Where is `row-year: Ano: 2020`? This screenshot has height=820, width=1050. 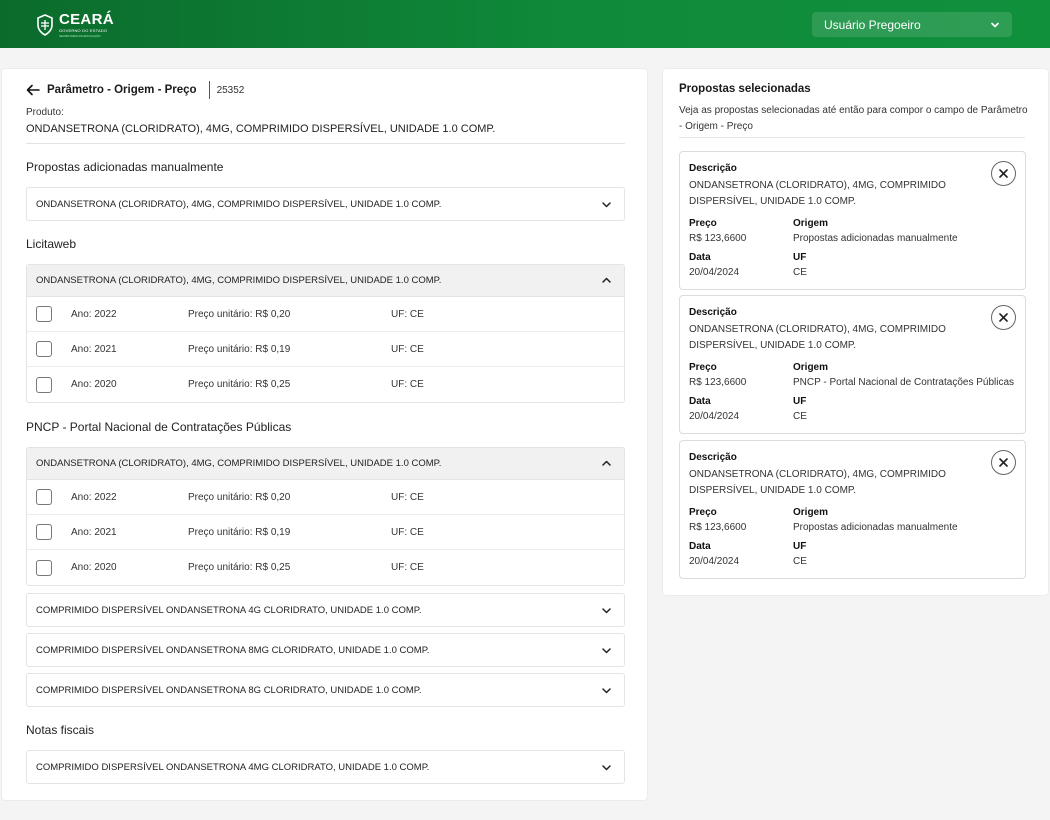 row-year: Ano: 2020 is located at coordinates (94, 384).